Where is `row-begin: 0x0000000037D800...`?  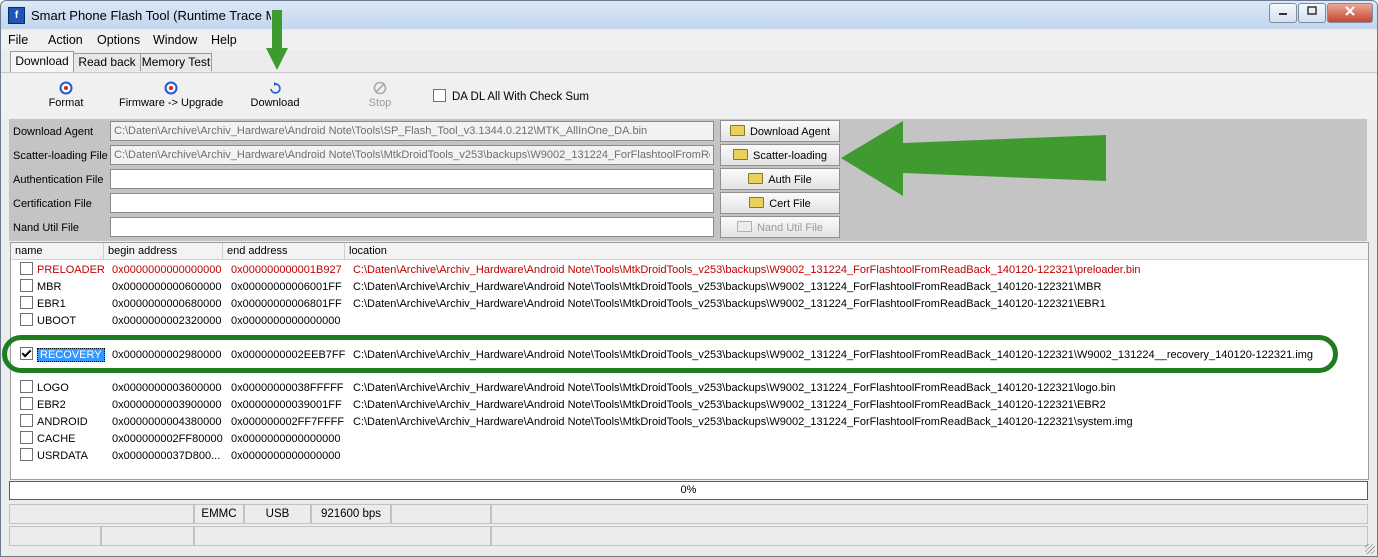 row-begin: 0x0000000037D800... is located at coordinates (166, 456).